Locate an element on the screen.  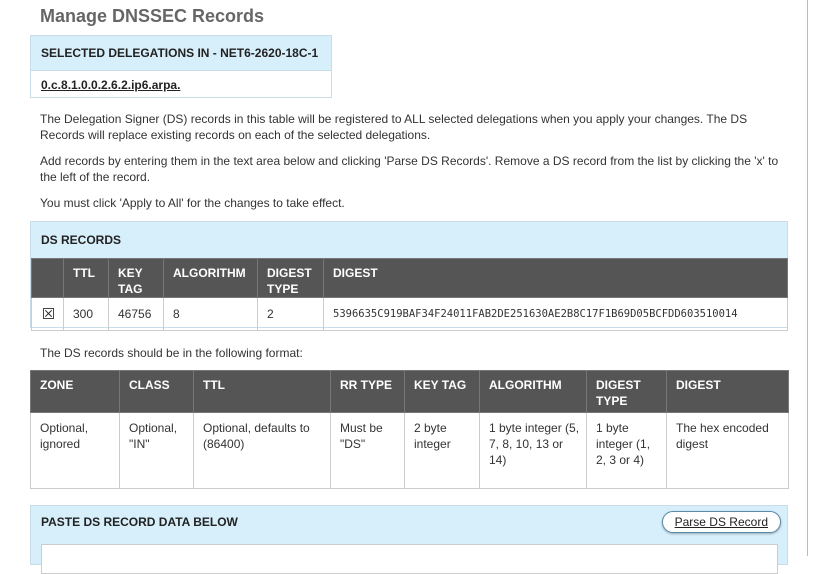
fmt-col-digest-type: DIGEST TYPE is located at coordinates (626, 391).